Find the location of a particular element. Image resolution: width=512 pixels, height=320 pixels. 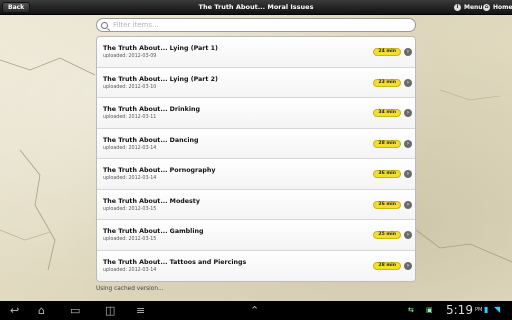

recent-apps-icon: ▭ is located at coordinates (75, 310).